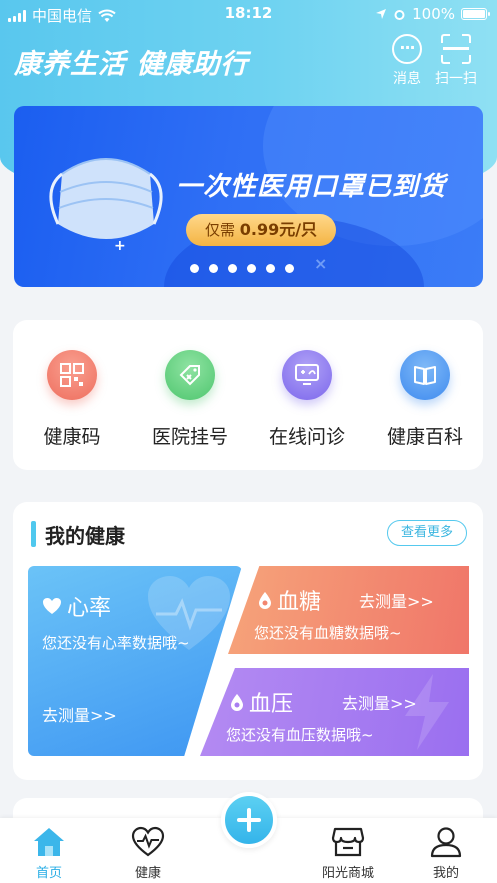 This screenshot has width=497, height=883. I want to click on service-health-code: 健康码, so click(72, 399).